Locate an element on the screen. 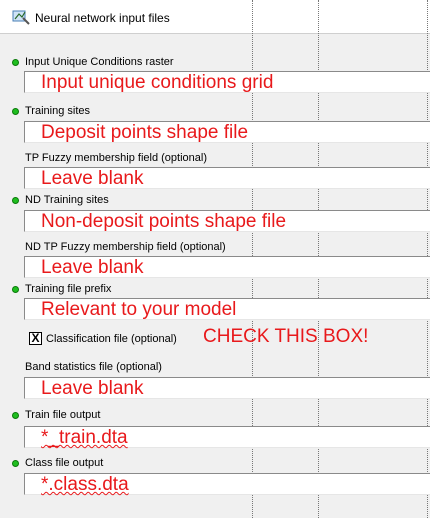 The image size is (430, 518). train-file-output-input: *_train.dta is located at coordinates (227, 437).